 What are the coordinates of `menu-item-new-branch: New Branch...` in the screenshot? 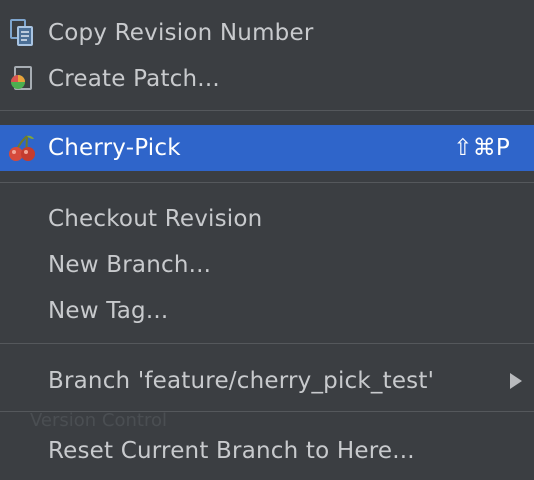 It's located at (267, 265).